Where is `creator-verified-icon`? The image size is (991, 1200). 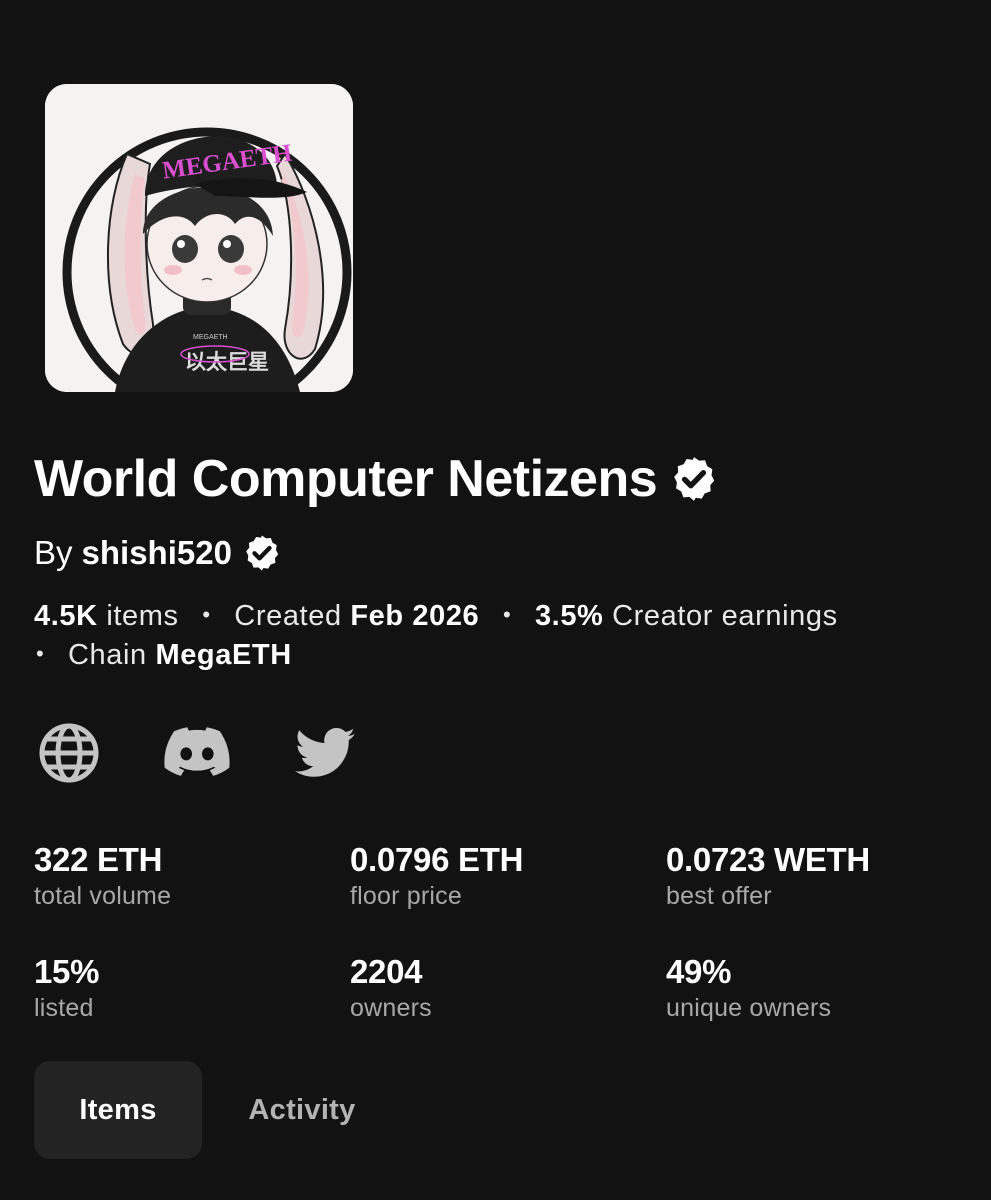 creator-verified-icon is located at coordinates (262, 553).